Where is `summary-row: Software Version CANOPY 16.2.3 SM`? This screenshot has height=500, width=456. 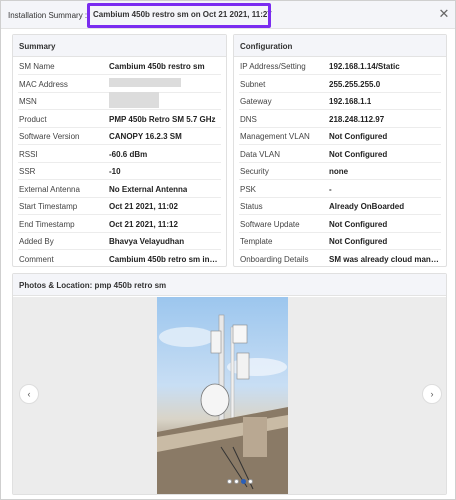
summary-row: Software Version CANOPY 16.2.3 SM is located at coordinates (119, 136).